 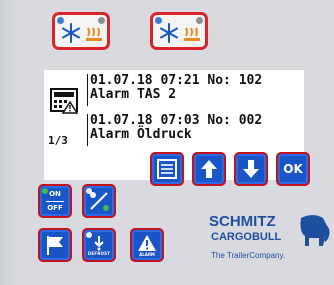 What do you see at coordinates (99, 242) in the screenshot?
I see `defrost-icon` at bounding box center [99, 242].